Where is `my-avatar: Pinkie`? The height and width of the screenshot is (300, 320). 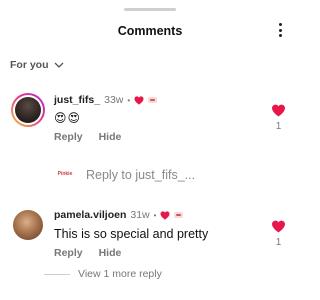
my-avatar: Pinkie is located at coordinates (65, 174).